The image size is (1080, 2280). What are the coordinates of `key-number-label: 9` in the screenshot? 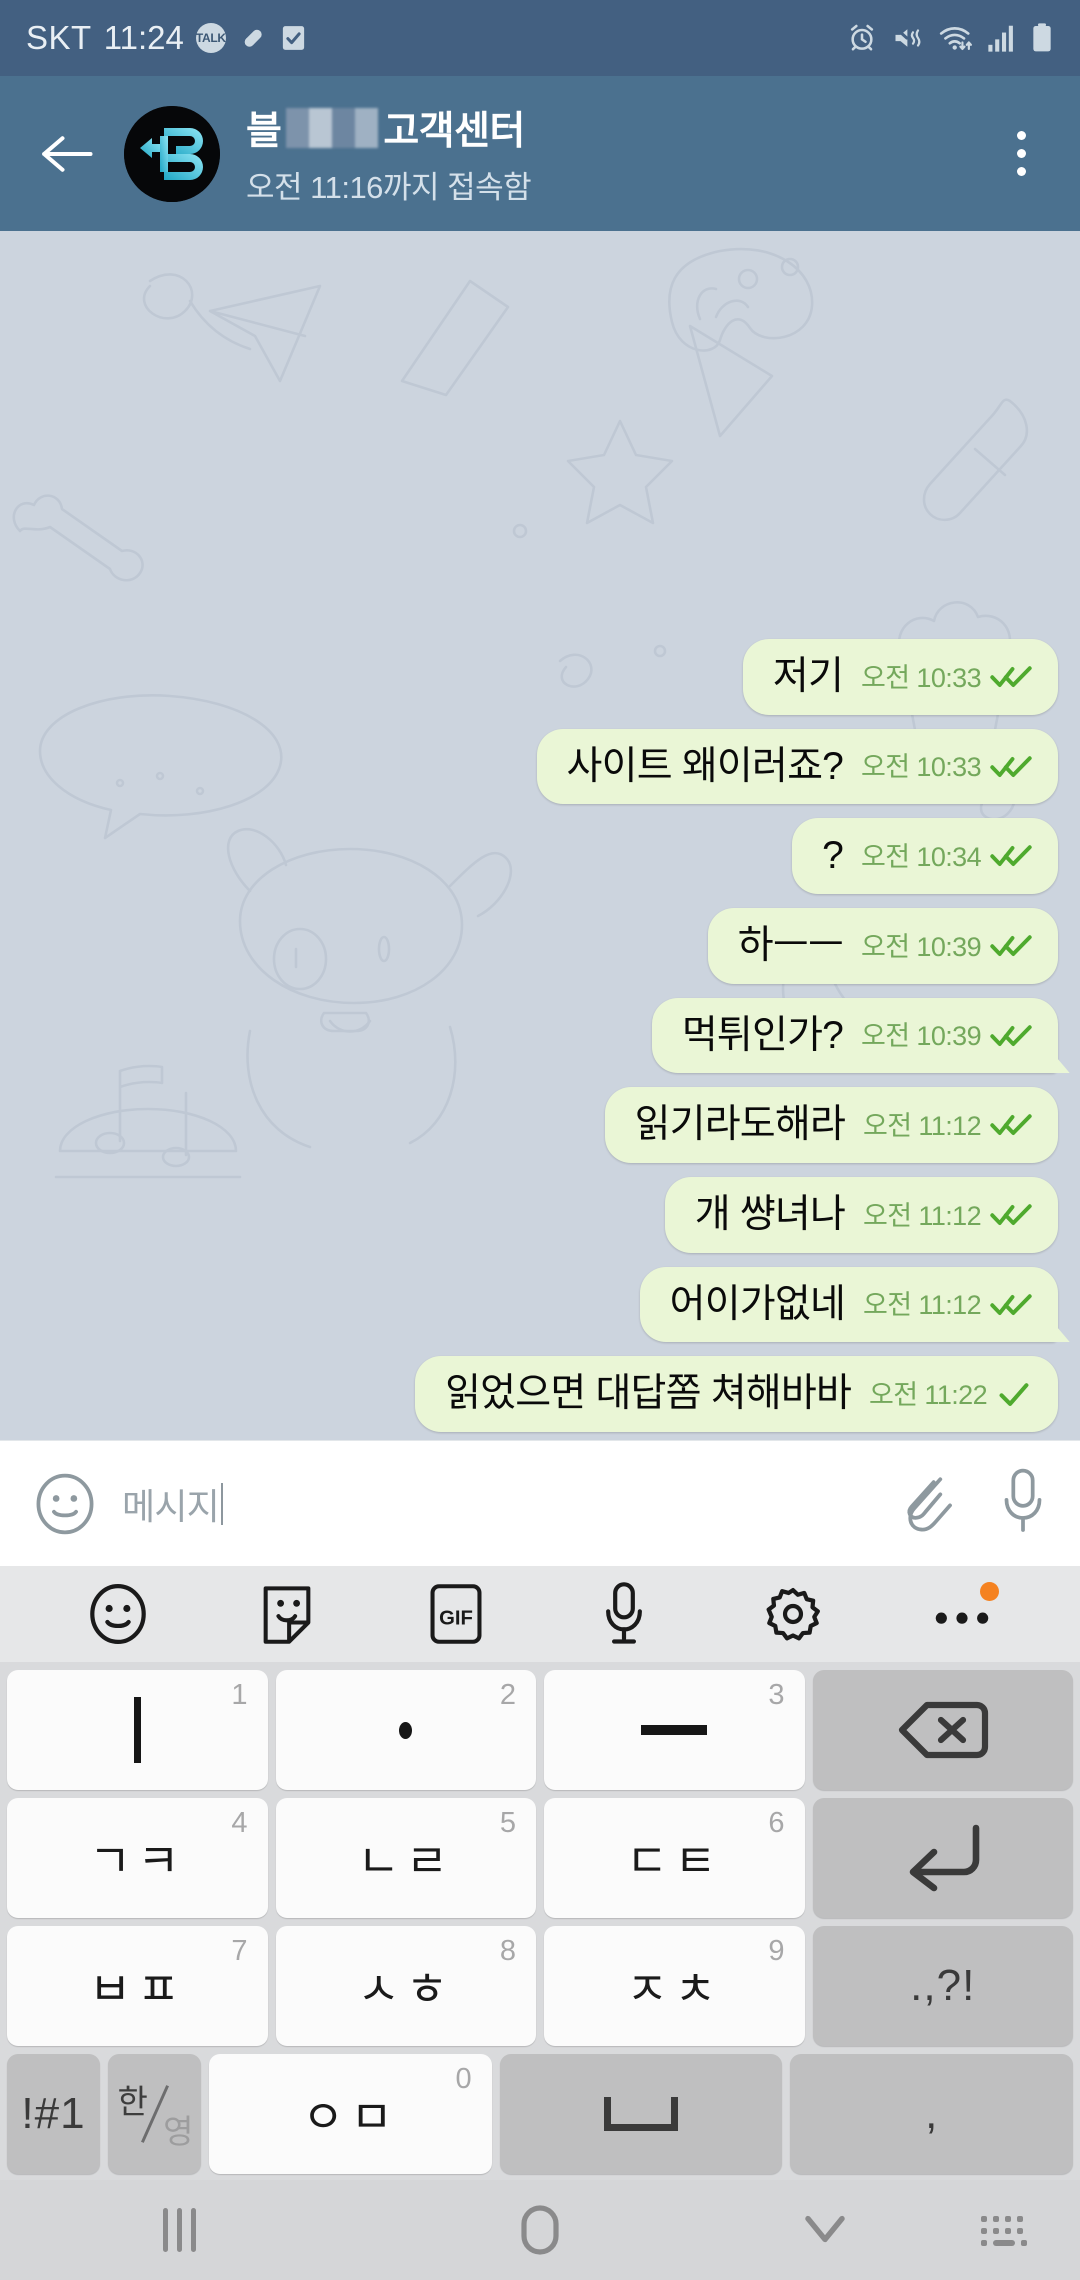 It's located at (776, 1951).